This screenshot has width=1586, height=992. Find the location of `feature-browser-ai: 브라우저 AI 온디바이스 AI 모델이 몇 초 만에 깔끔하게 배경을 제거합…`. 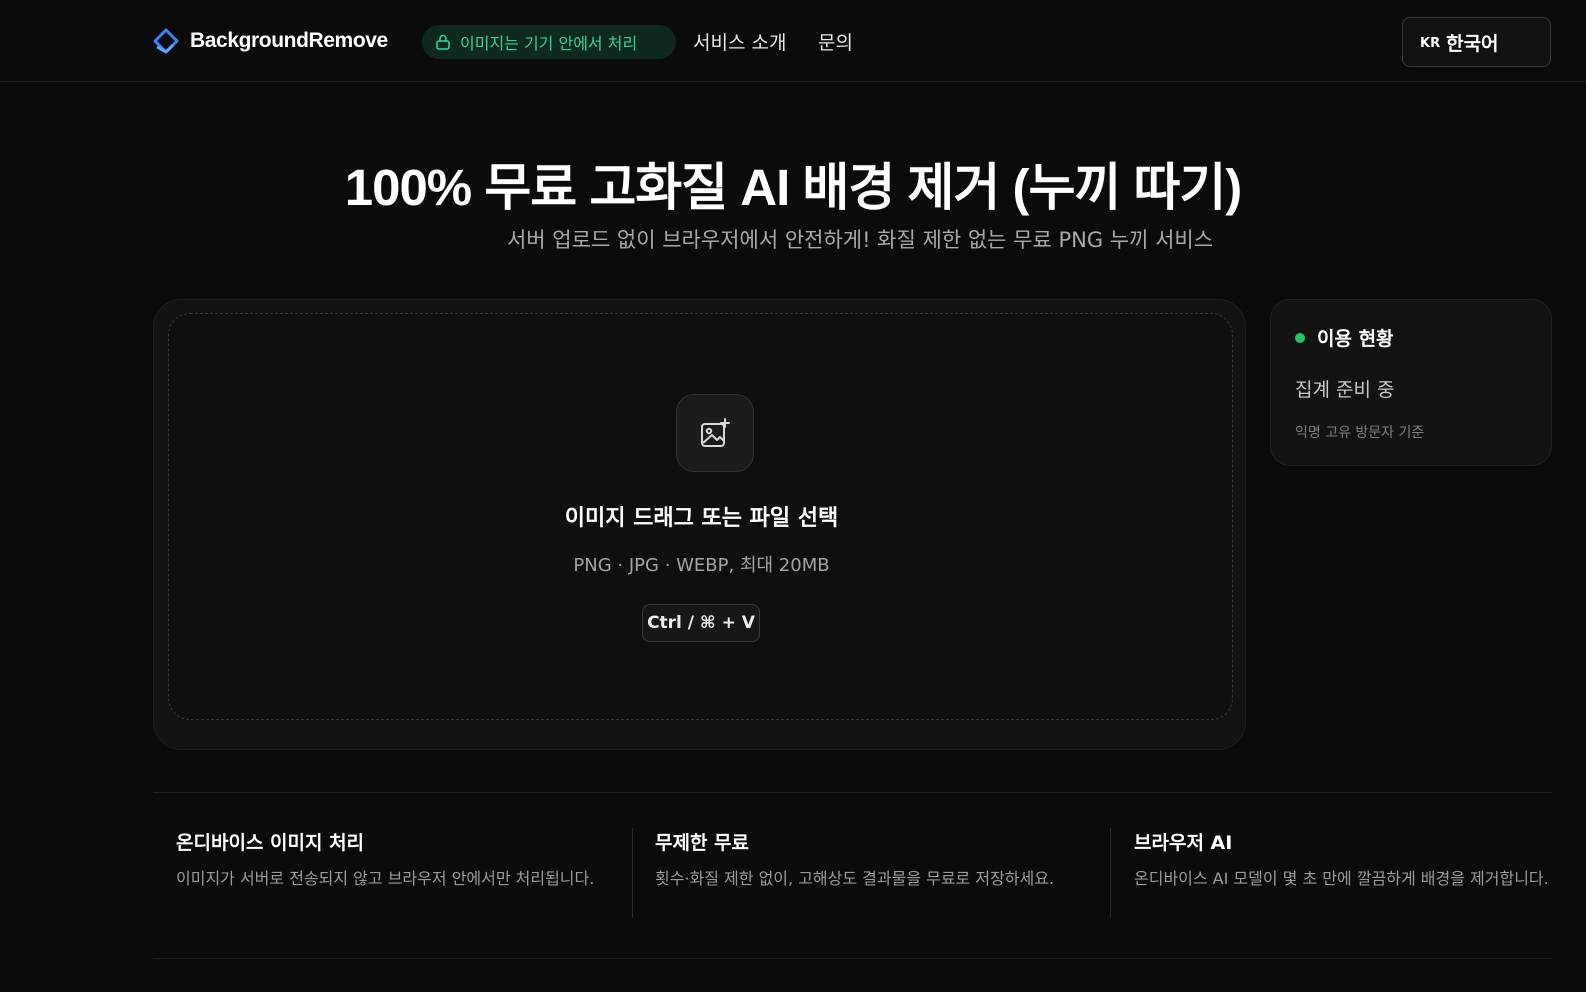

feature-browser-ai: 브라우저 AI 온디바이스 AI 모델이 몇 초 만에 깔끔하게 배경을 제거합… is located at coordinates (1349, 860).